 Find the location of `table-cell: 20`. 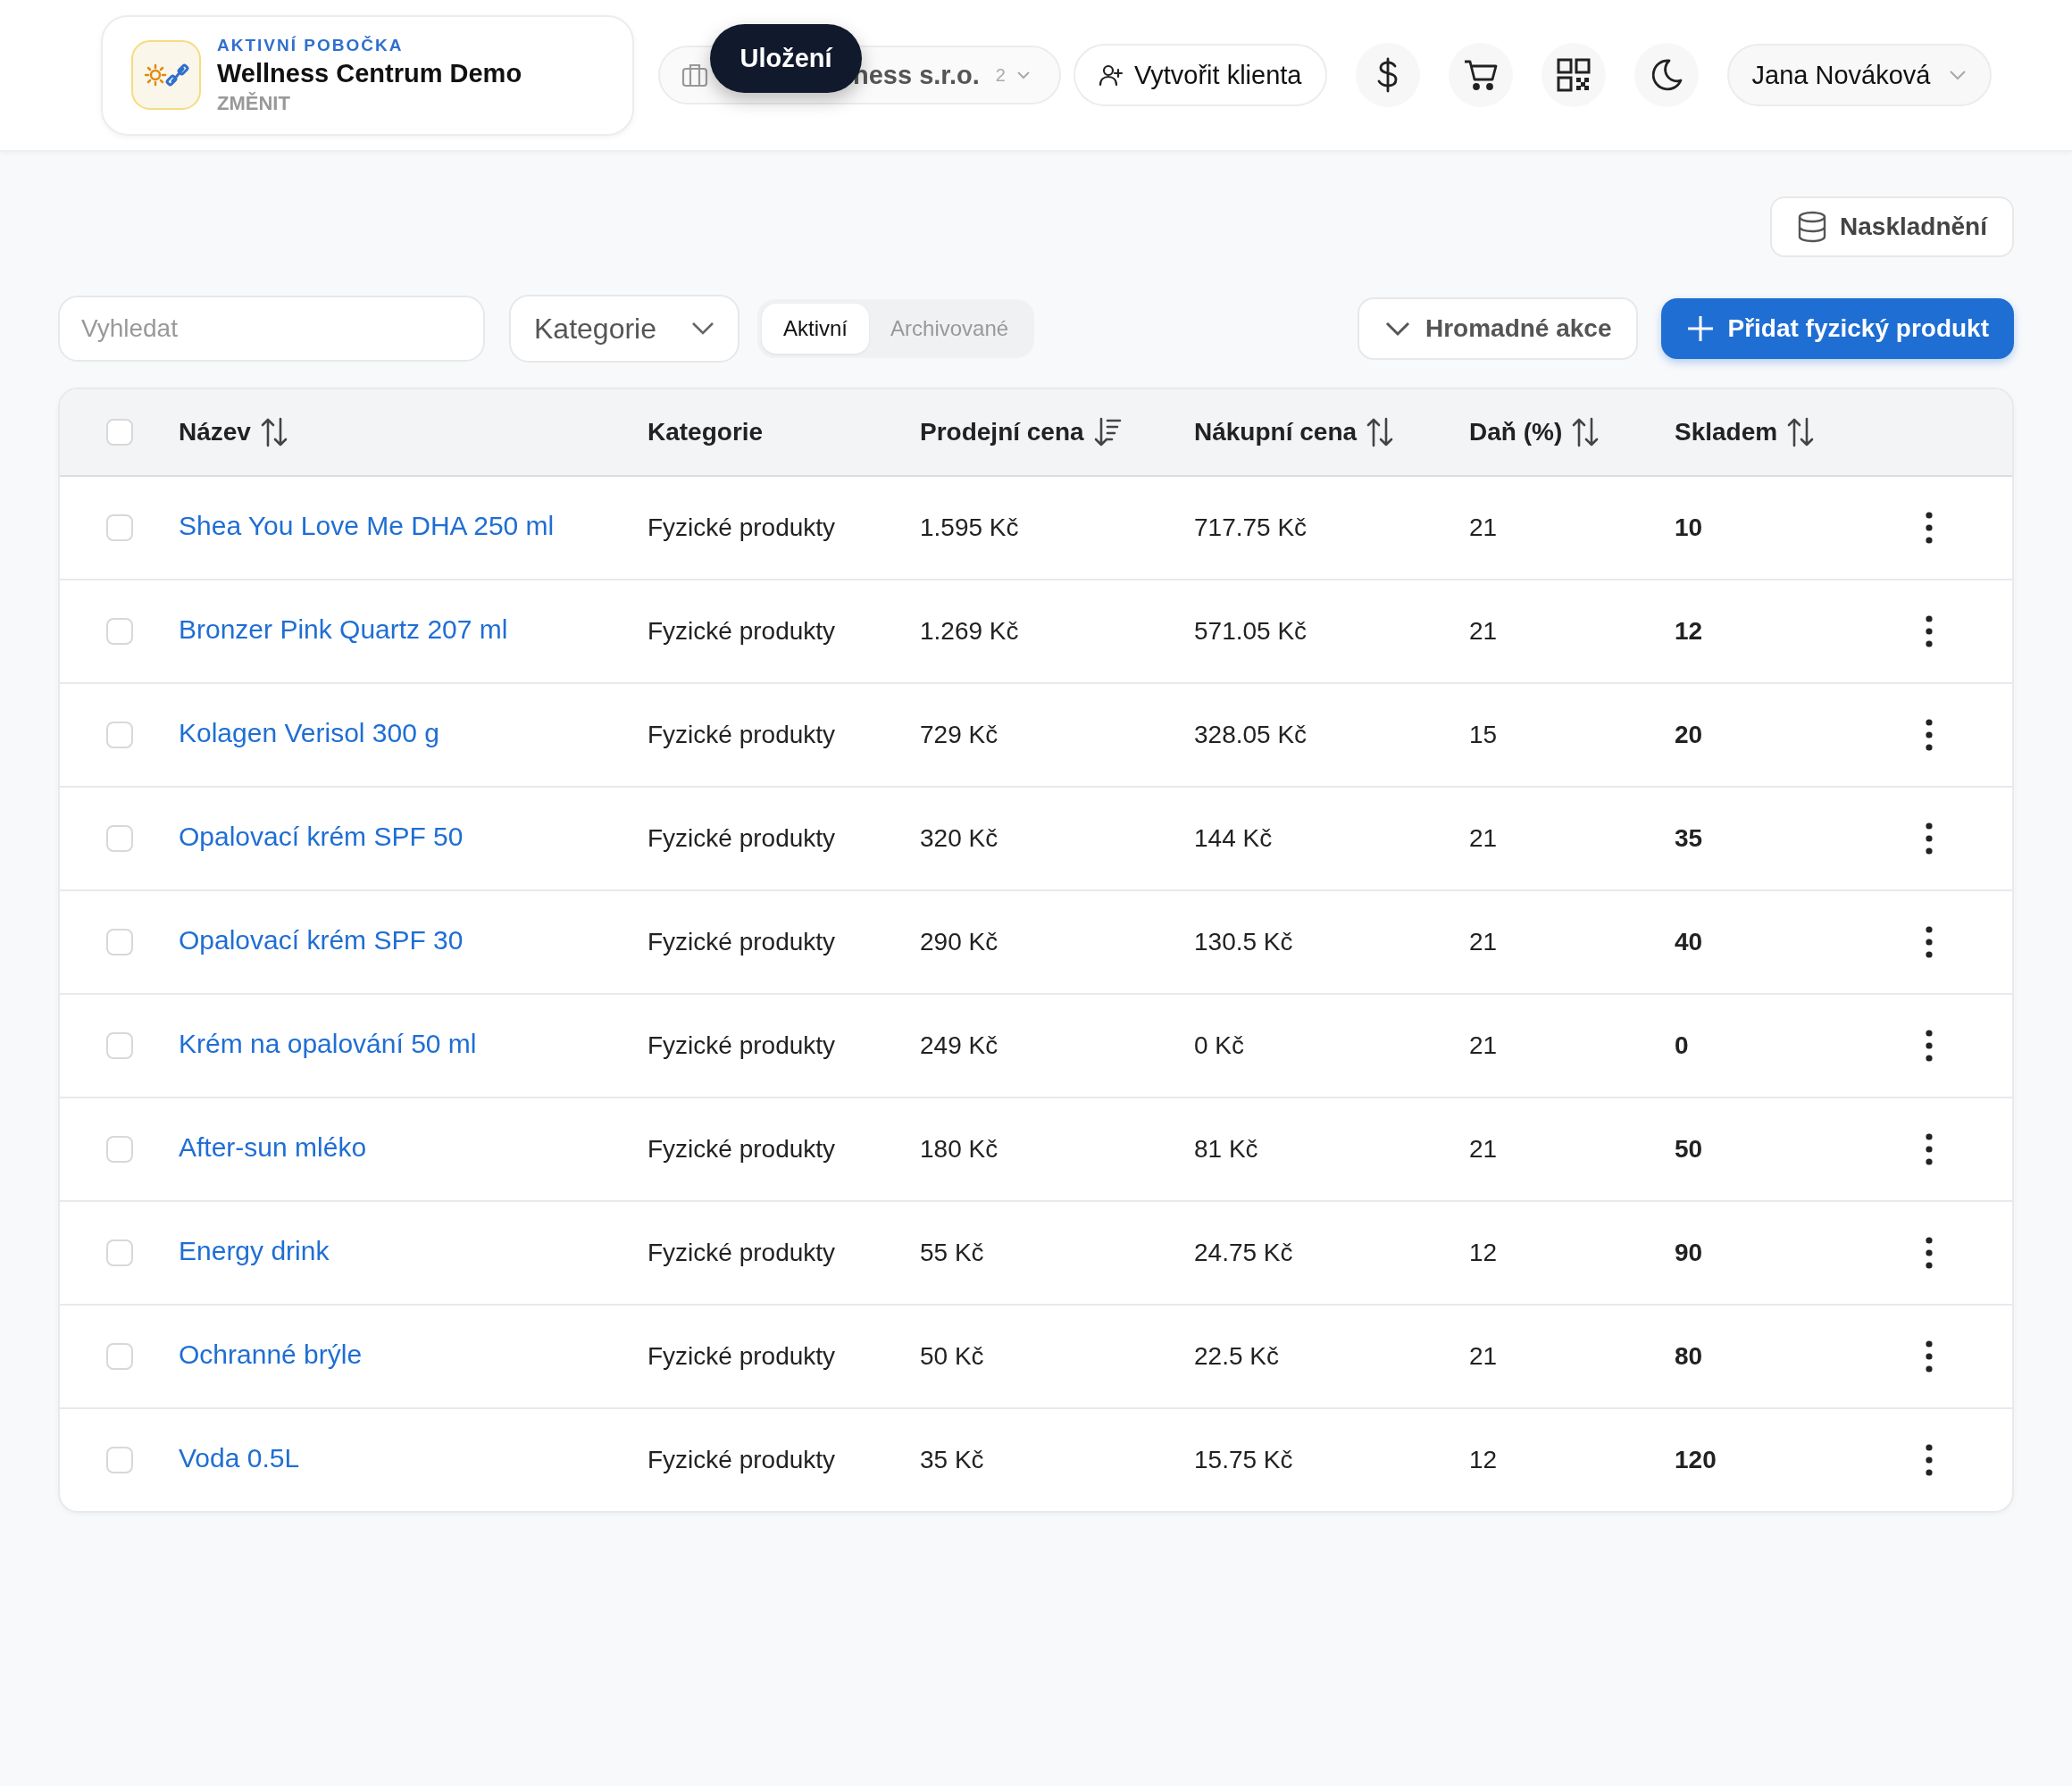

table-cell: 20 is located at coordinates (1689, 735).